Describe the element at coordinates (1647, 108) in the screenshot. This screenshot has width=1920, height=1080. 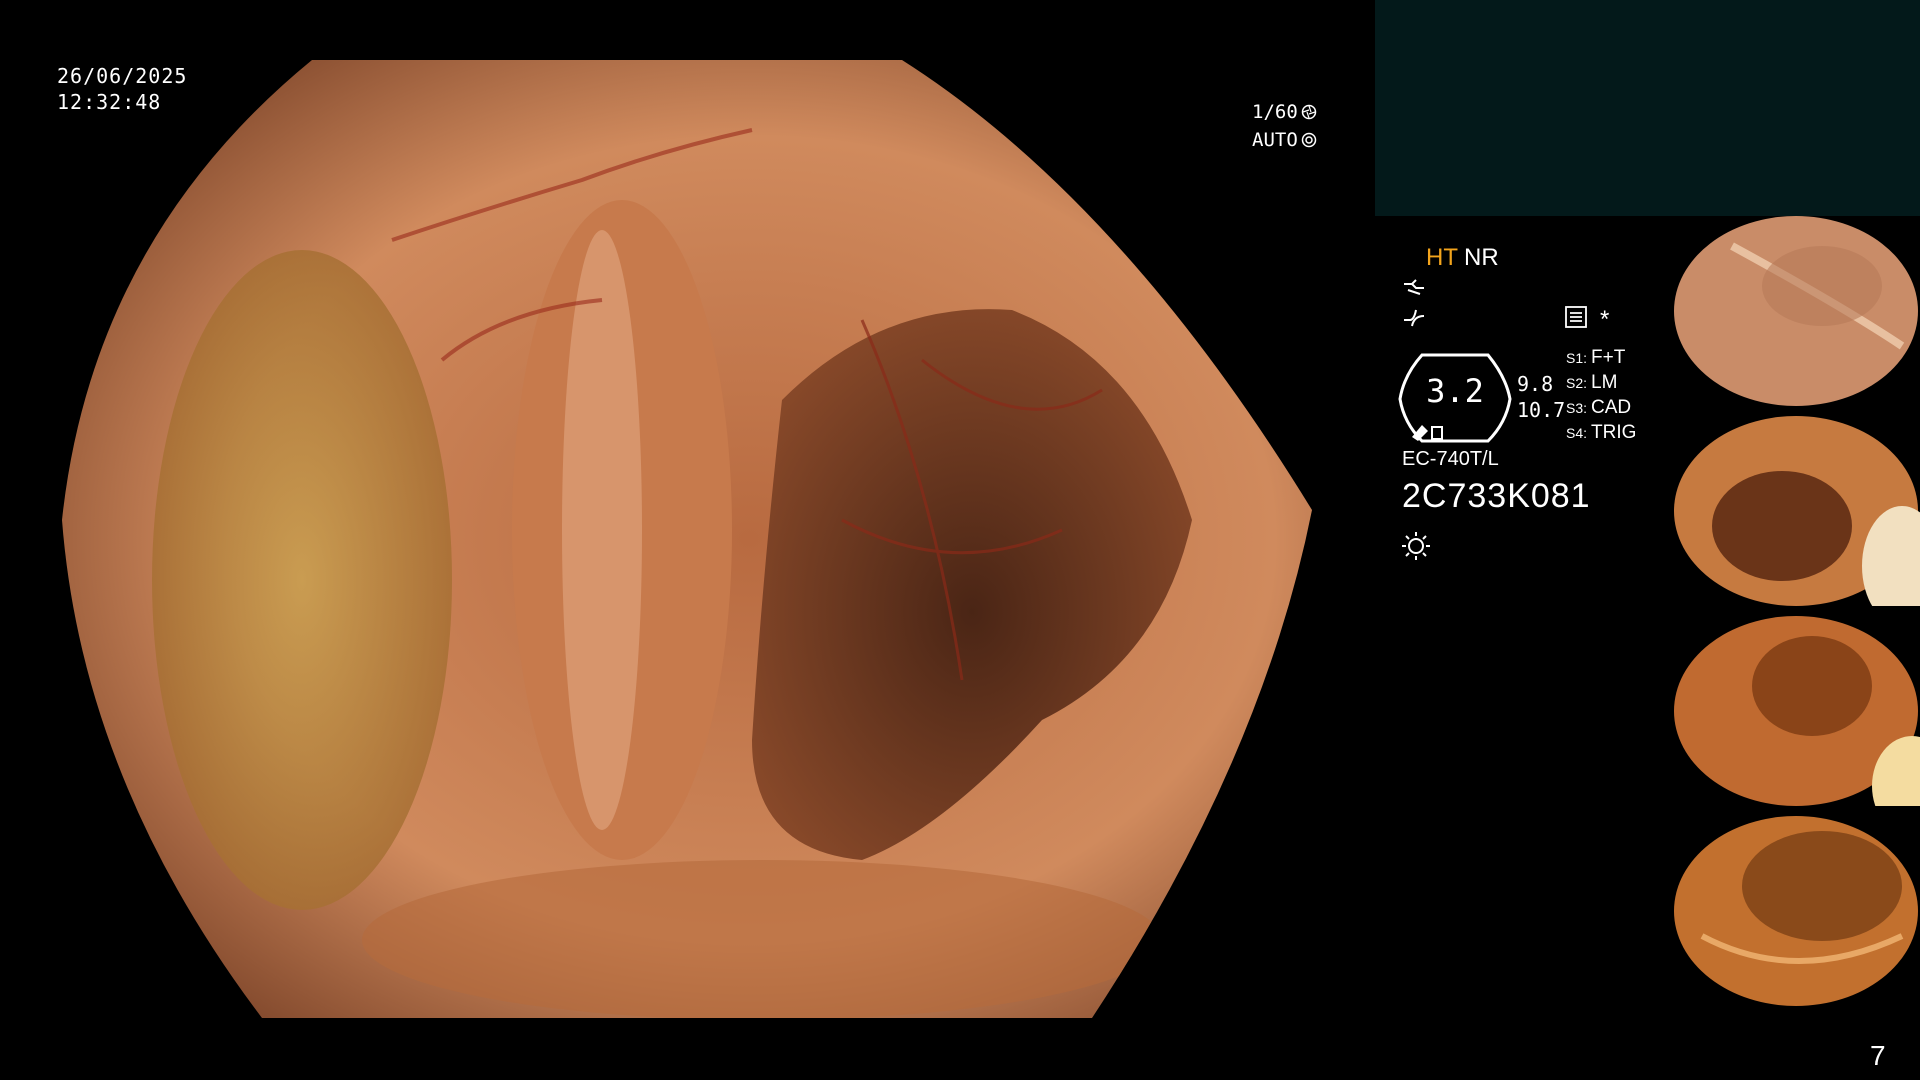
I see `patient-info-box` at that location.